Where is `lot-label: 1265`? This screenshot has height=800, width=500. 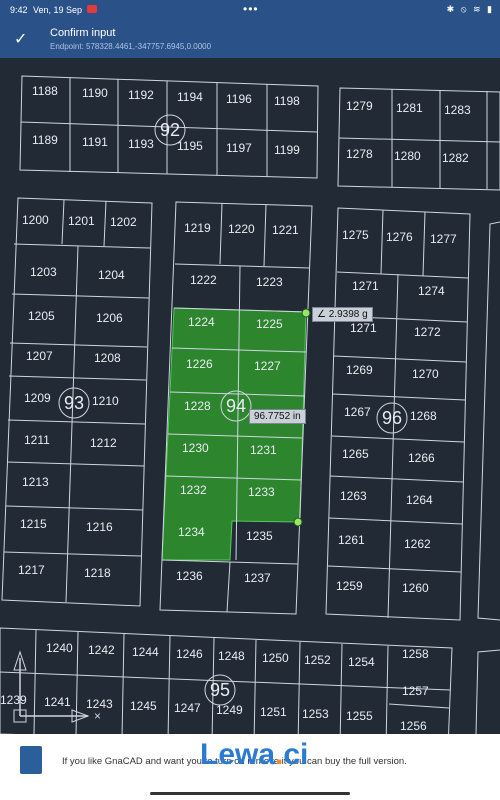
lot-label: 1265 is located at coordinates (355, 454).